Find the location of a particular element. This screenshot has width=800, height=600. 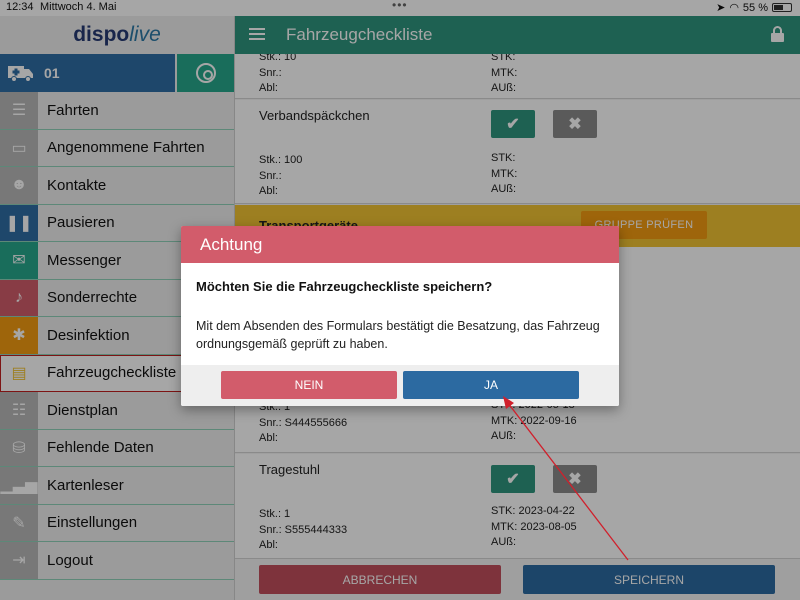

dialog-title: Achtung is located at coordinates (400, 244).